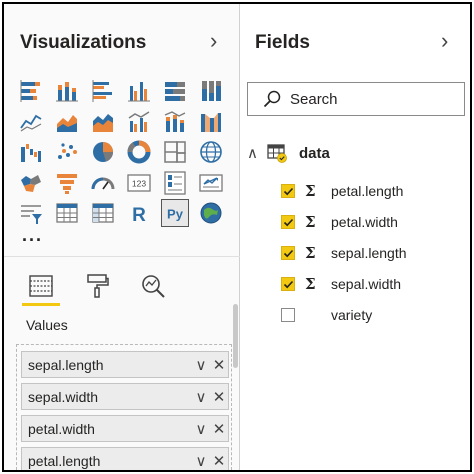  Describe the element at coordinates (125, 458) in the screenshot. I see `value-field-item: petal.length ∨ ✕` at that location.